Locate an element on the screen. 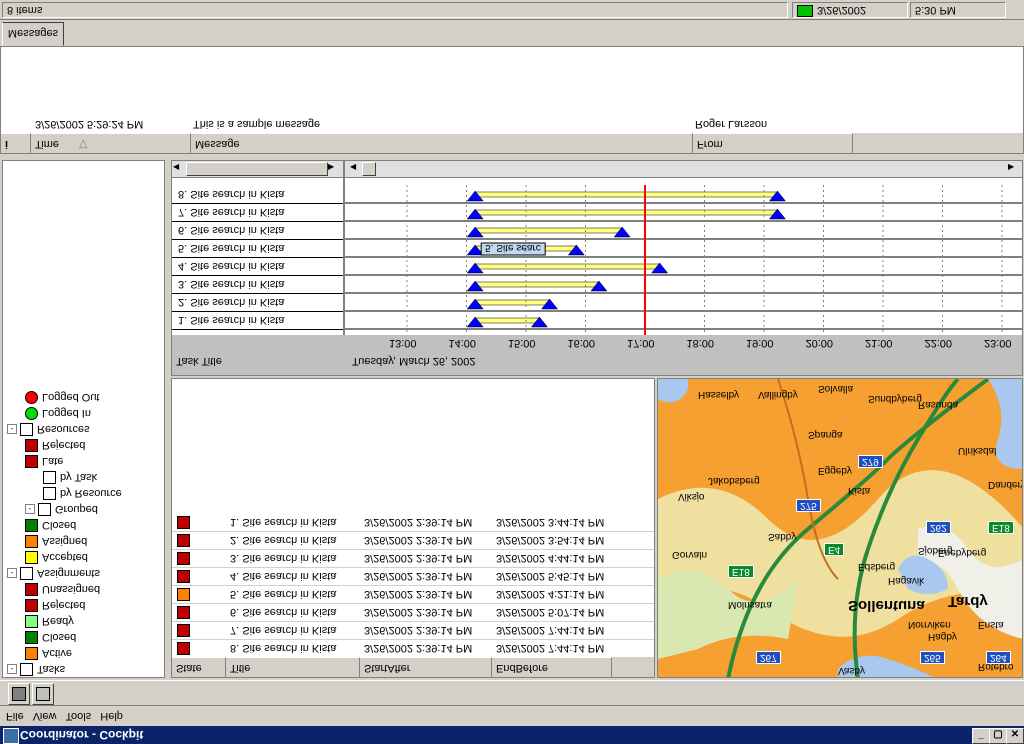 This screenshot has width=1024, height=744. tree-node: Active is located at coordinates (48, 653).